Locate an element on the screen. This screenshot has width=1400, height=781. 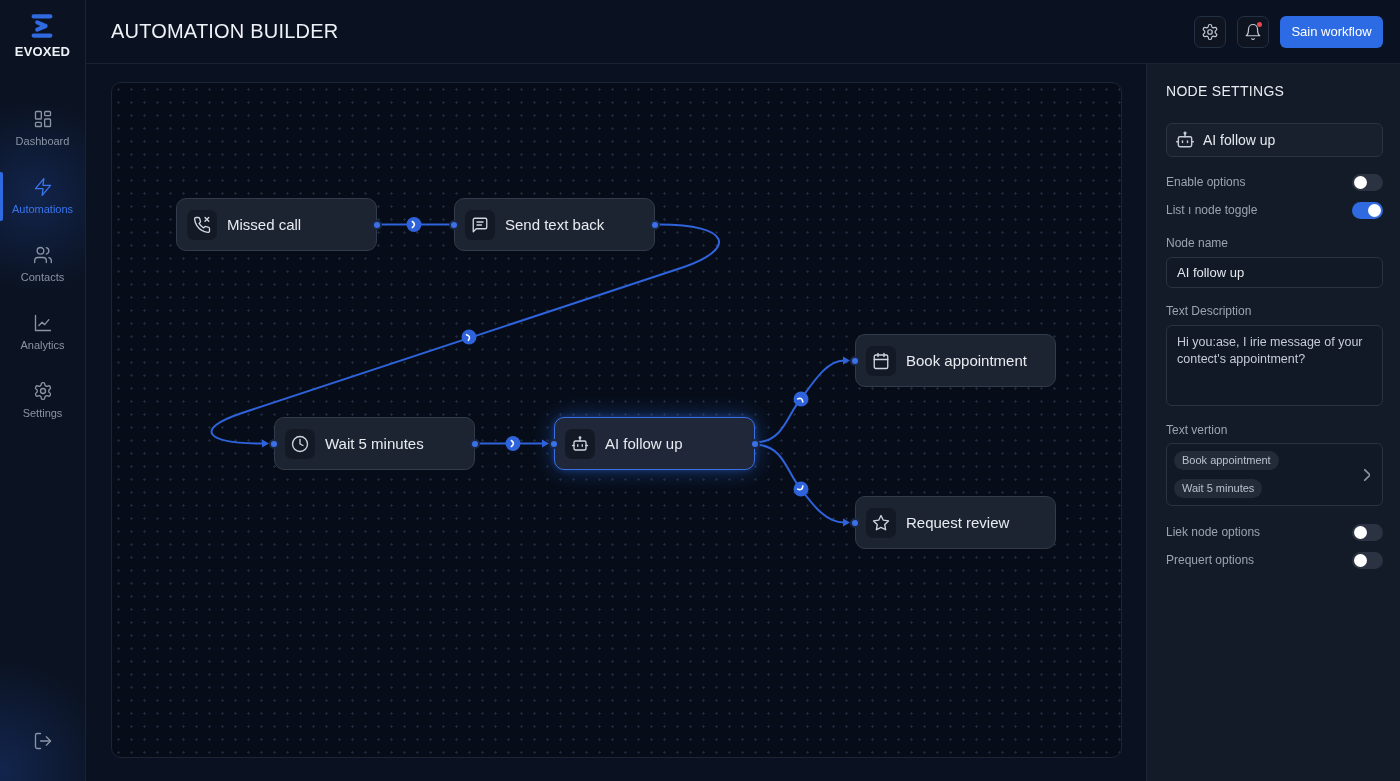
save-workflow-button: Sain workflow is located at coordinates (1331, 31).